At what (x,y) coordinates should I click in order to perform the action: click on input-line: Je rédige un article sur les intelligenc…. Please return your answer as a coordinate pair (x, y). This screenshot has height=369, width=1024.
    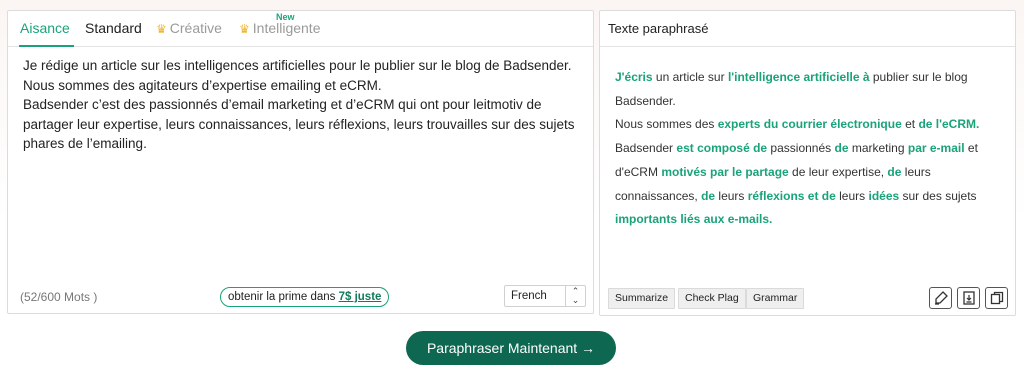
    Looking at the image, I should click on (297, 65).